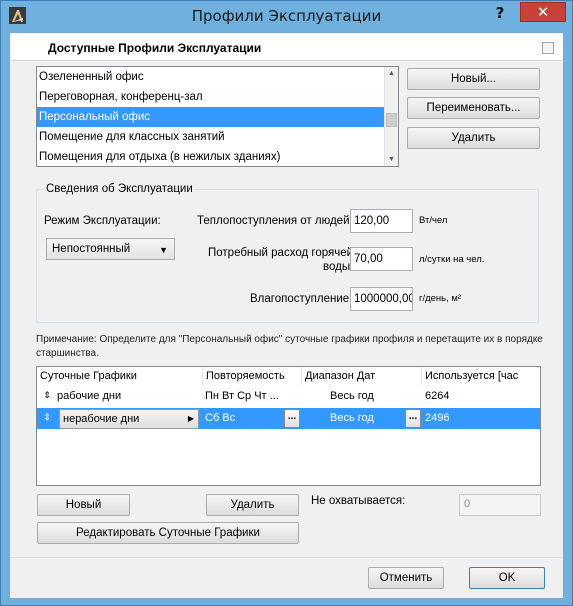 This screenshot has height=606, width=573. Describe the element at coordinates (120, 376) in the screenshot. I see `column-header-schedule: Суточные Графики` at that location.